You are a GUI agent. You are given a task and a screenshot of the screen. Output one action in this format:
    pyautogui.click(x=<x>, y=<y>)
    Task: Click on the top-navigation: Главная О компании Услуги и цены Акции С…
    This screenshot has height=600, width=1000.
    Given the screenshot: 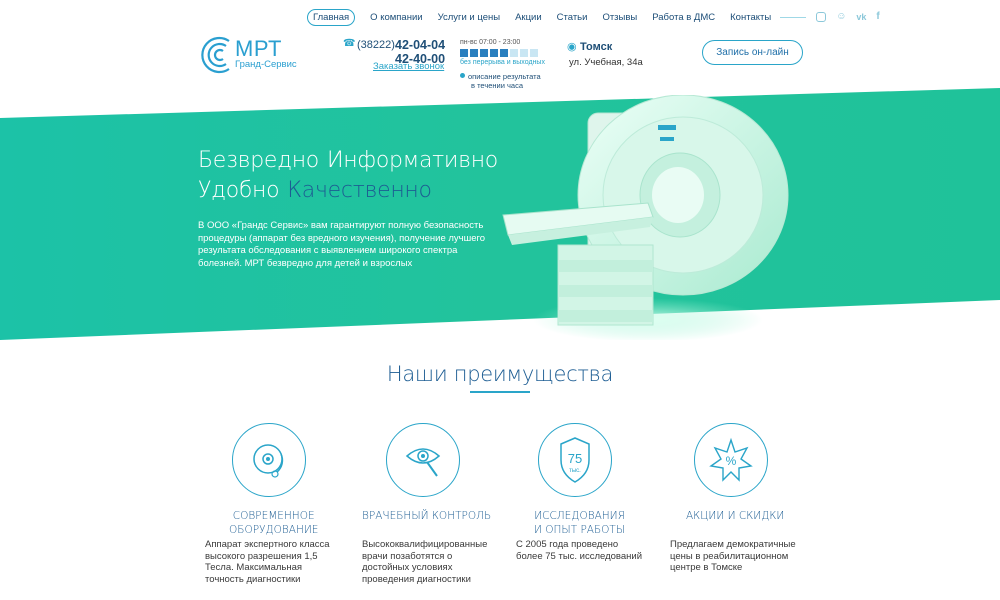 What is the action you would take?
    pyautogui.click(x=593, y=17)
    